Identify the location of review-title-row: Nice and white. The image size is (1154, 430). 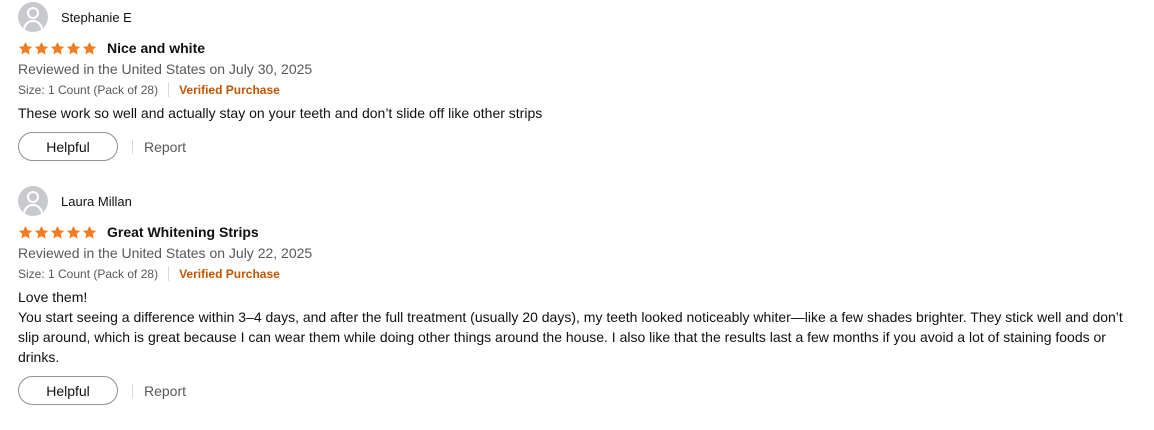
(573, 48).